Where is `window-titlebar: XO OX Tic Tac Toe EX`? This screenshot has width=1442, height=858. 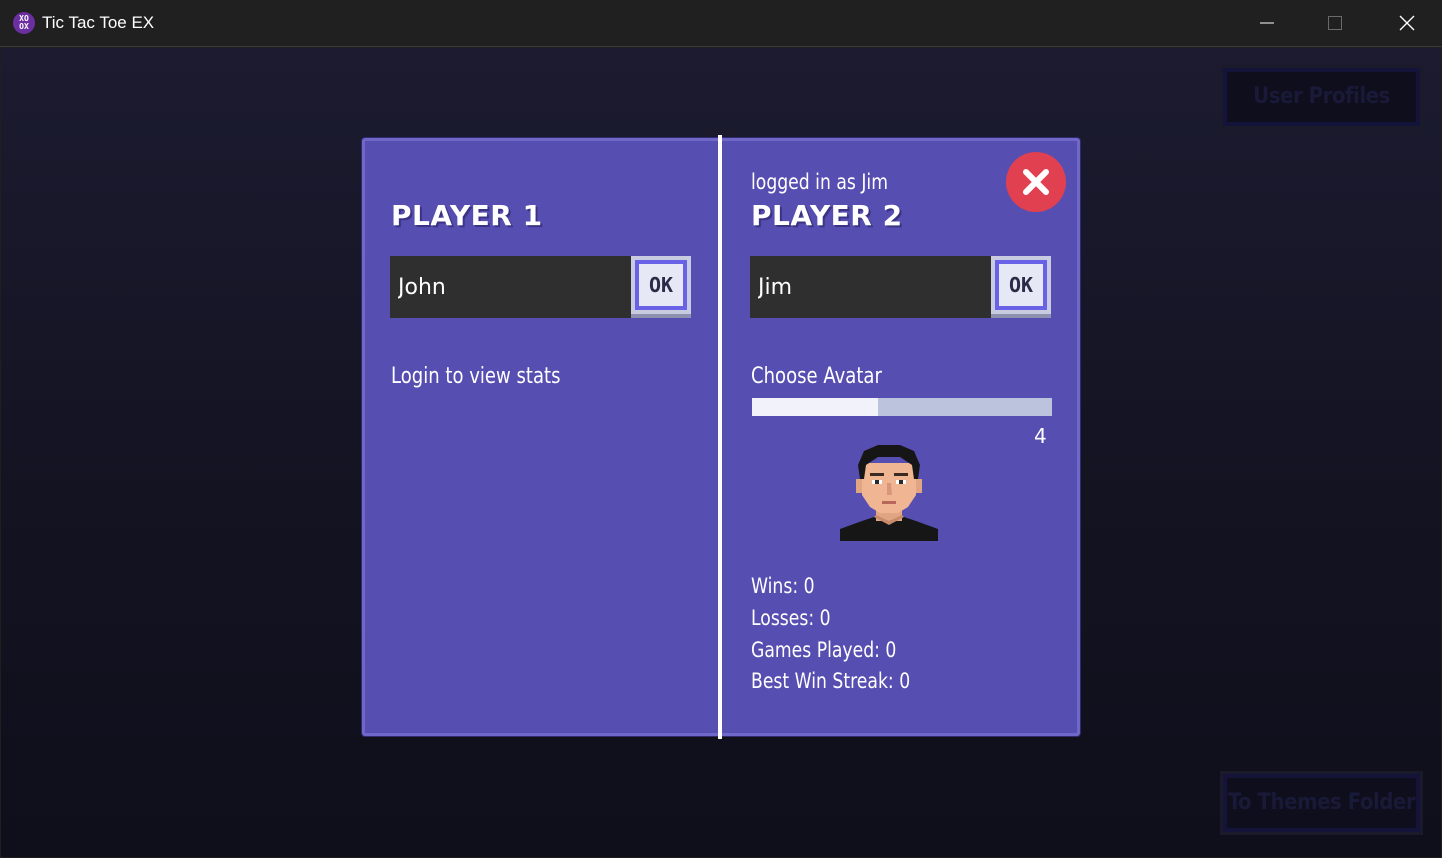 window-titlebar: XO OX Tic Tac Toe EX is located at coordinates (721, 23).